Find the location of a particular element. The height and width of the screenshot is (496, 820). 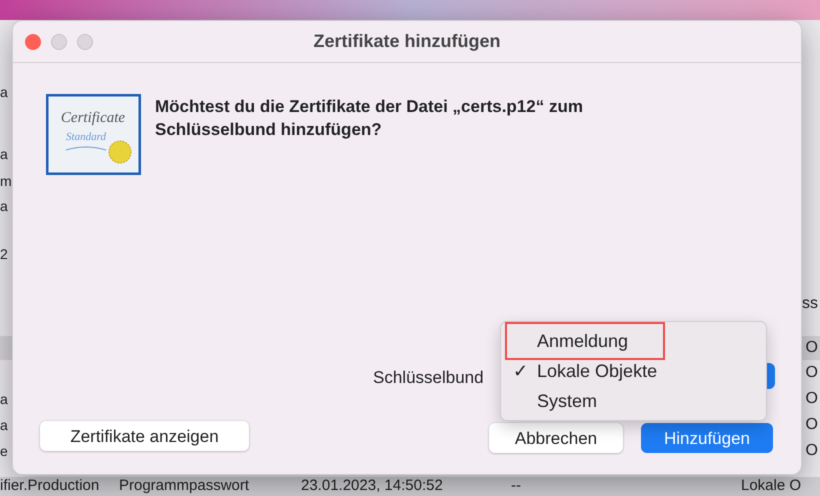

table-cell-text: 2 is located at coordinates (4, 254).